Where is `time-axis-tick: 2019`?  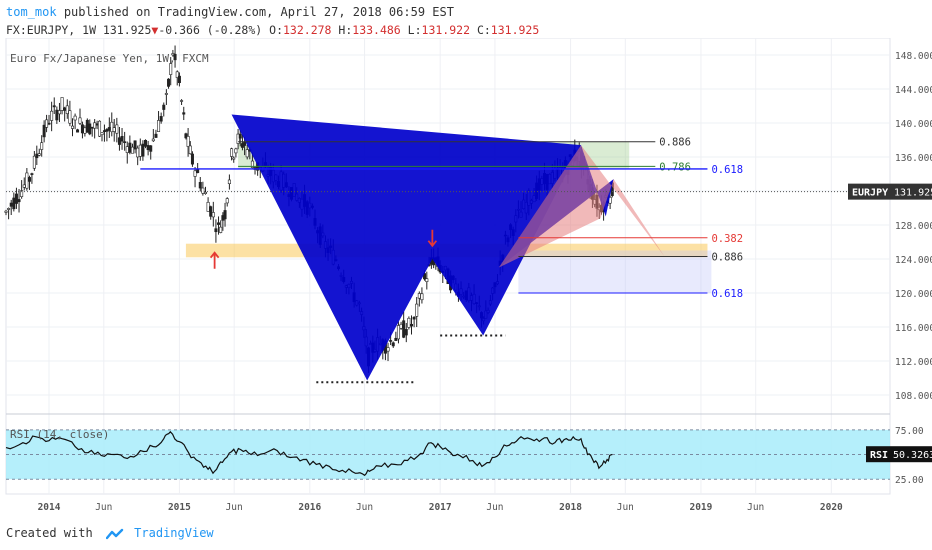
time-axis-tick: 2019 is located at coordinates (700, 507).